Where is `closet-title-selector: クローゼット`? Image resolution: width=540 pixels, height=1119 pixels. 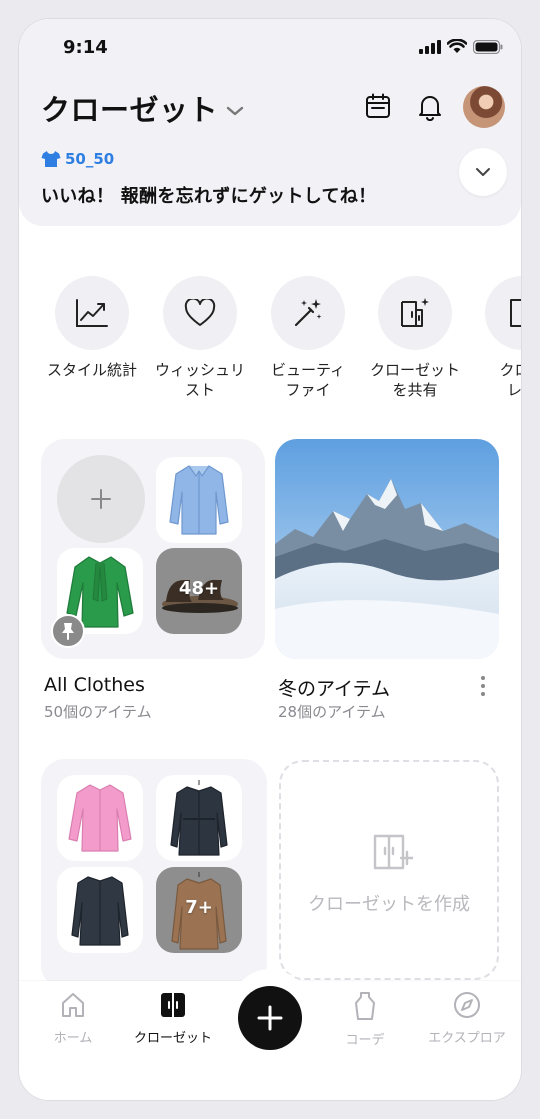 closet-title-selector: クローゼット is located at coordinates (142, 108).